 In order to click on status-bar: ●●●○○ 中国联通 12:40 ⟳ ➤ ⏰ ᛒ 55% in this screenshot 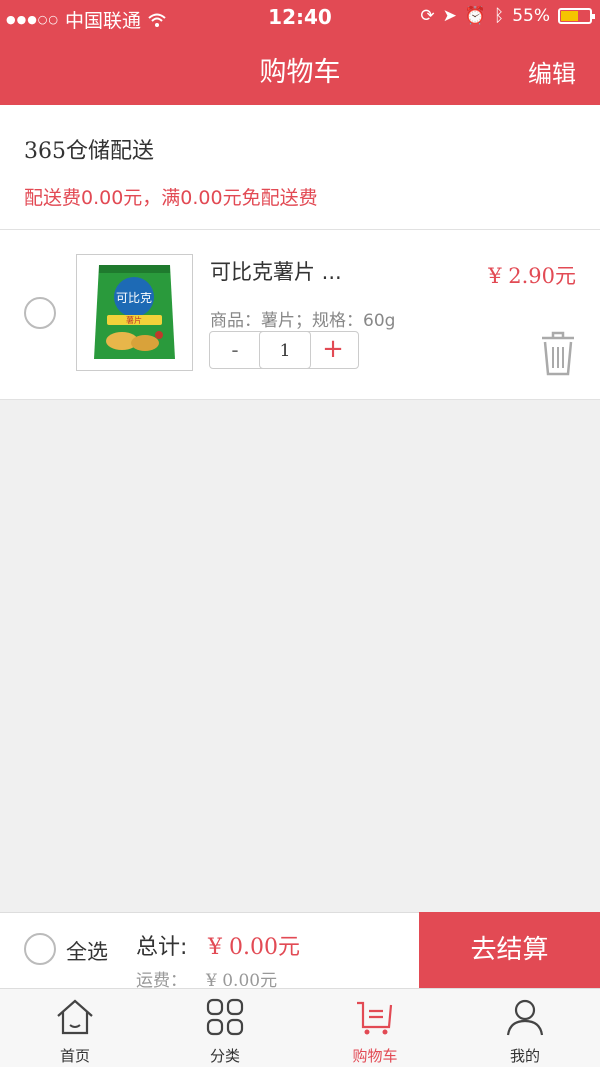, I will do `click(300, 17)`.